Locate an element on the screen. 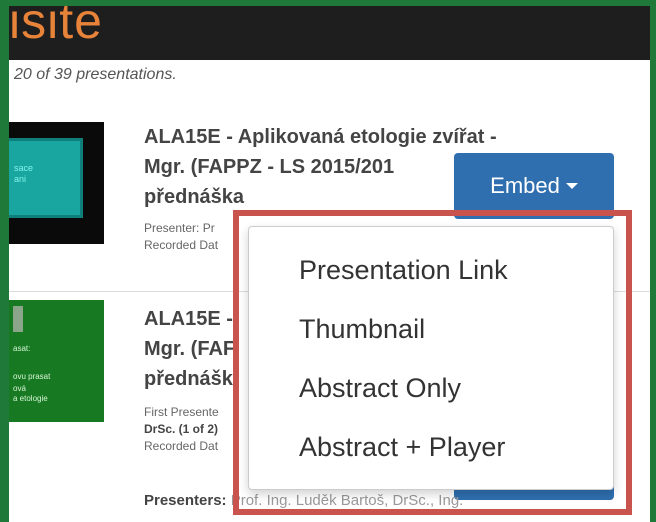 Image resolution: width=656 pixels, height=522 pixels. presentation-meta: Presenter: Pr Recorded Dat is located at coordinates (181, 237).